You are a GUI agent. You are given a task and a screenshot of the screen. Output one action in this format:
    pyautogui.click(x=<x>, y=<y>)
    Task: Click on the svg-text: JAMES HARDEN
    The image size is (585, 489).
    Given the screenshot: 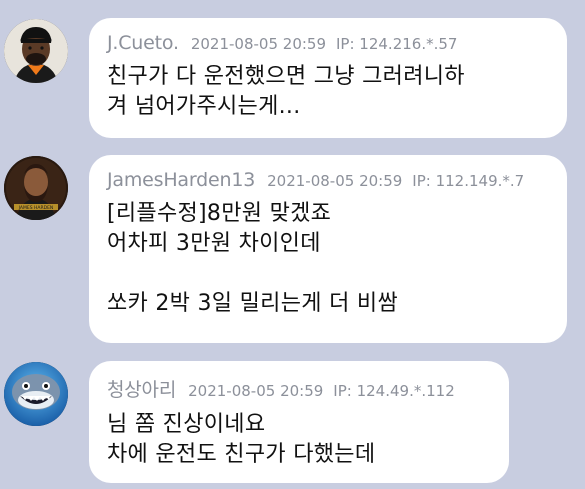 What is the action you would take?
    pyautogui.click(x=36, y=208)
    